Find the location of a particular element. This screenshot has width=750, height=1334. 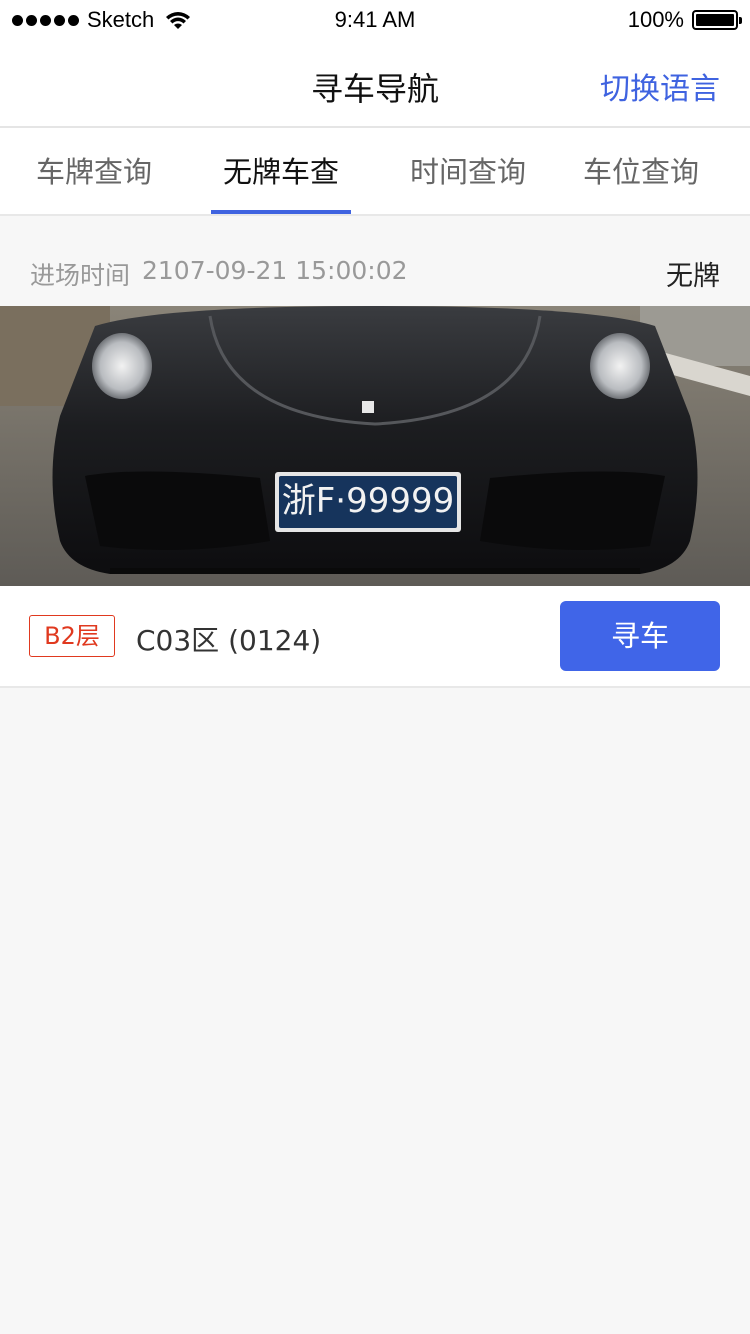

entry-time-value: 2107-09-21 15:00:02 is located at coordinates (275, 270).